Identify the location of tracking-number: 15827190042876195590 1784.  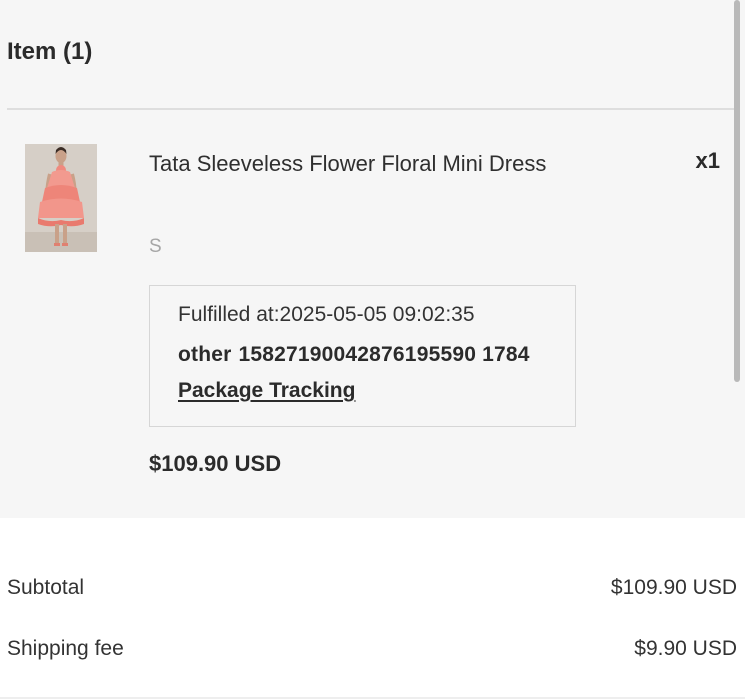
(384, 354).